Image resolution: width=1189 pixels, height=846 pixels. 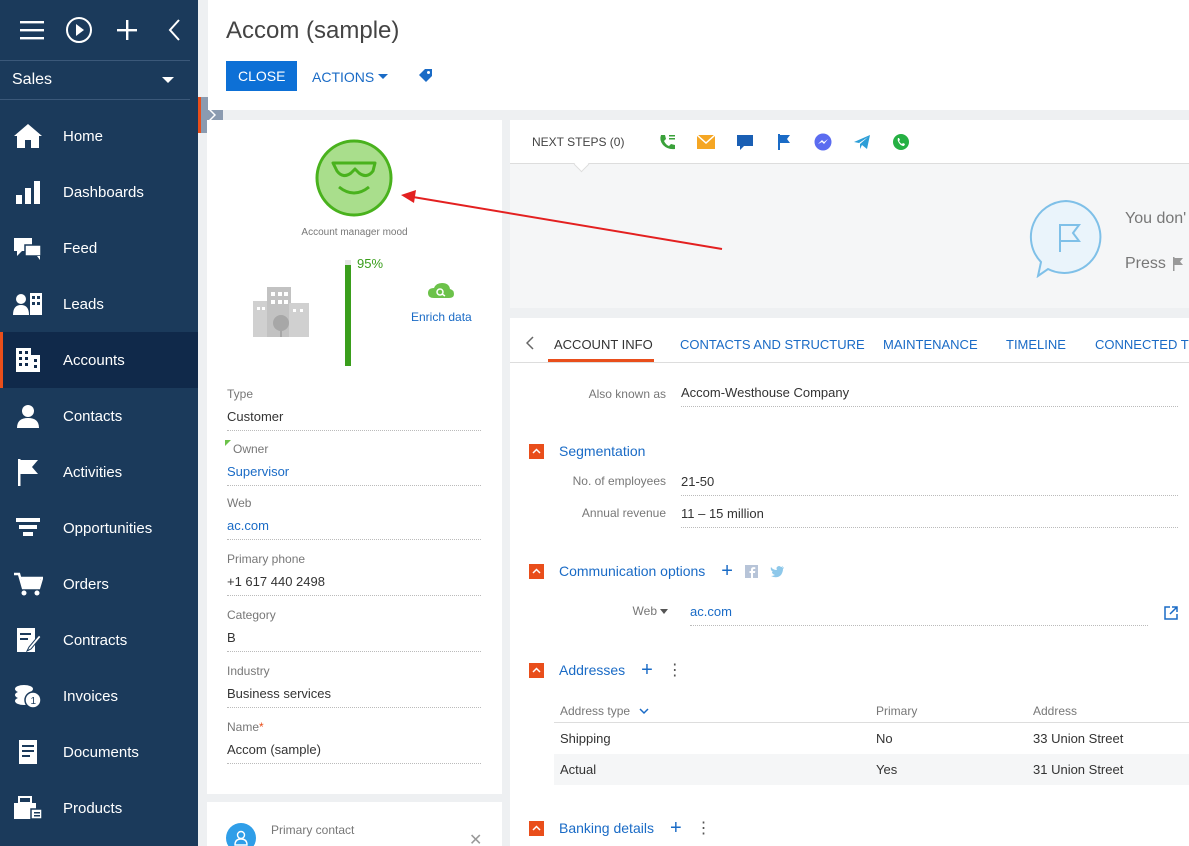 What do you see at coordinates (108, 528) in the screenshot?
I see `sidebar-item-label: Opportunities` at bounding box center [108, 528].